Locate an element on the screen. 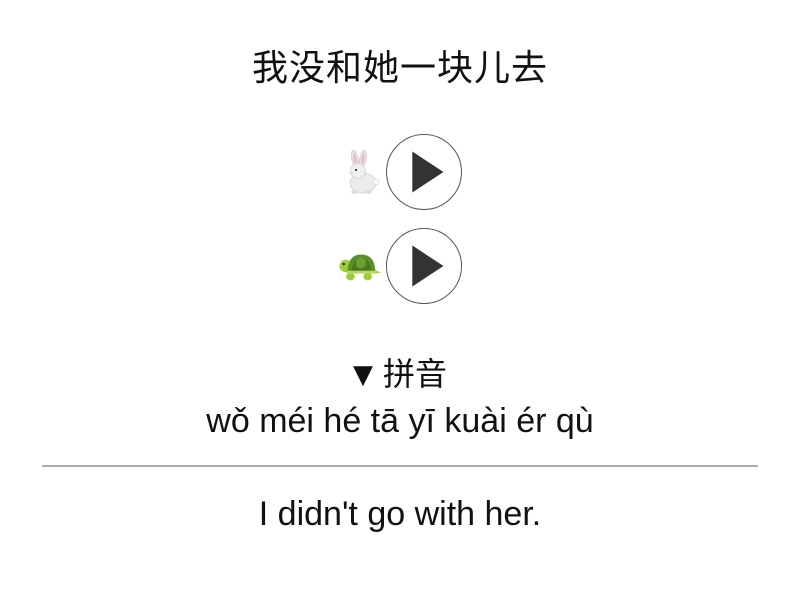 Image resolution: width=800 pixels, height=600 pixels. english-translation: I didn't go with her. is located at coordinates (400, 514).